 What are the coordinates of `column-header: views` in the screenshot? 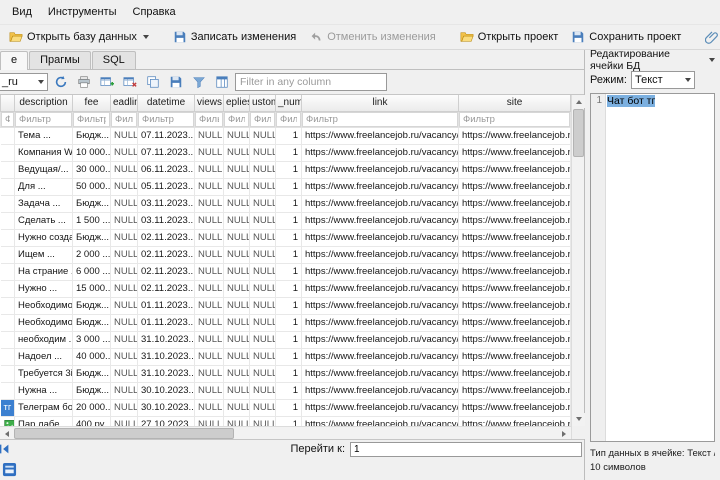 It's located at (209, 103).